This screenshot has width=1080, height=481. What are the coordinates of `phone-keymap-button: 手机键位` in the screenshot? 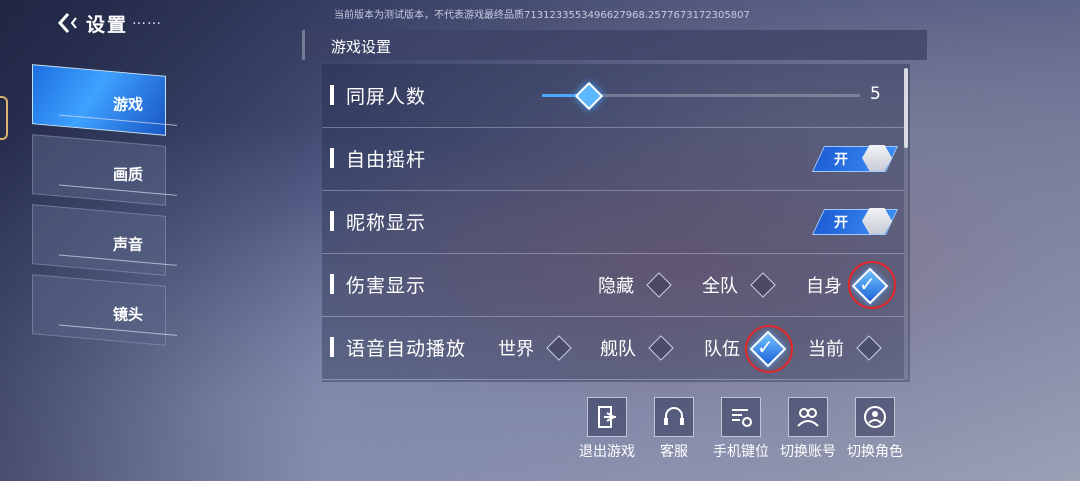 It's located at (741, 429).